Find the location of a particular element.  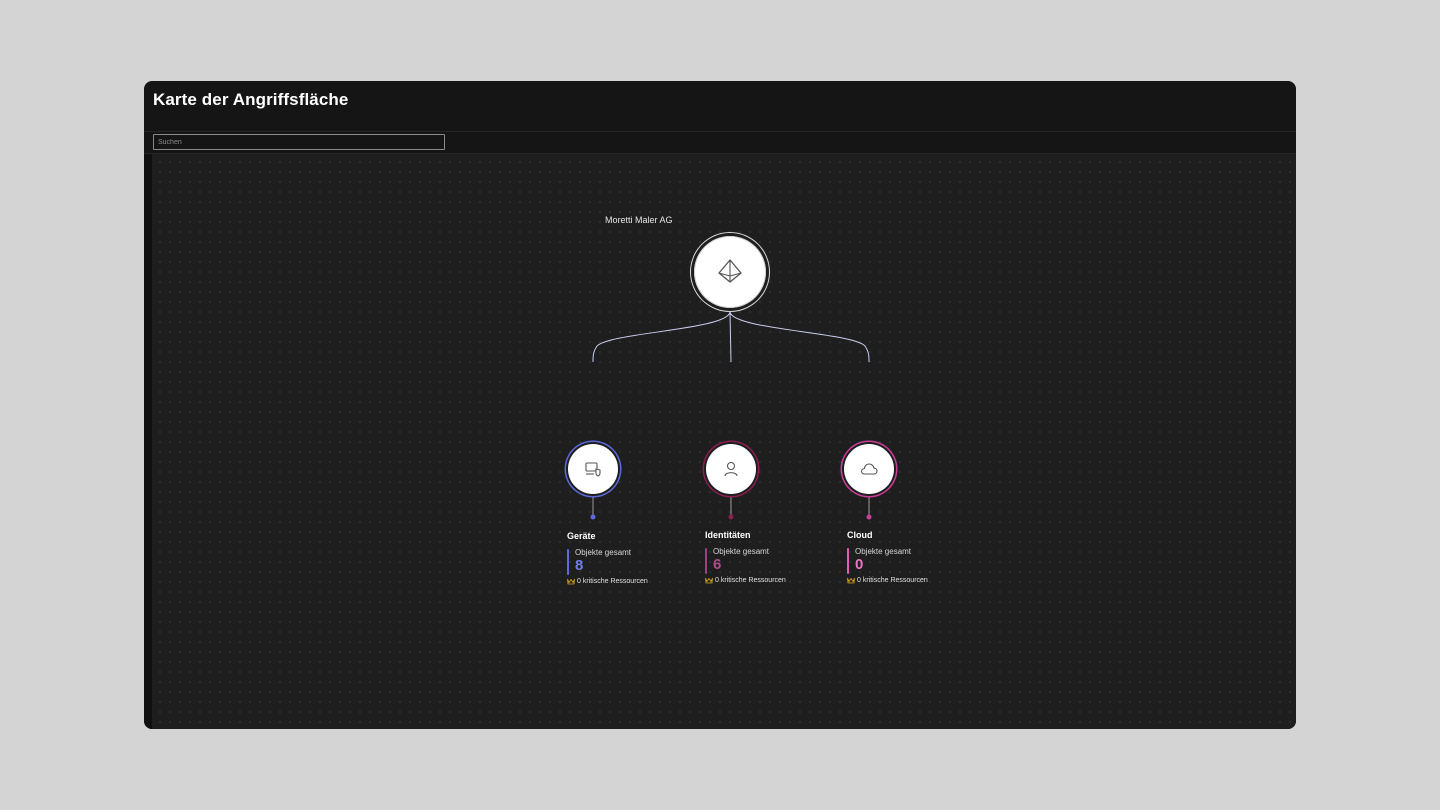

organization-label: Moretti Maler AG is located at coordinates (639, 220).